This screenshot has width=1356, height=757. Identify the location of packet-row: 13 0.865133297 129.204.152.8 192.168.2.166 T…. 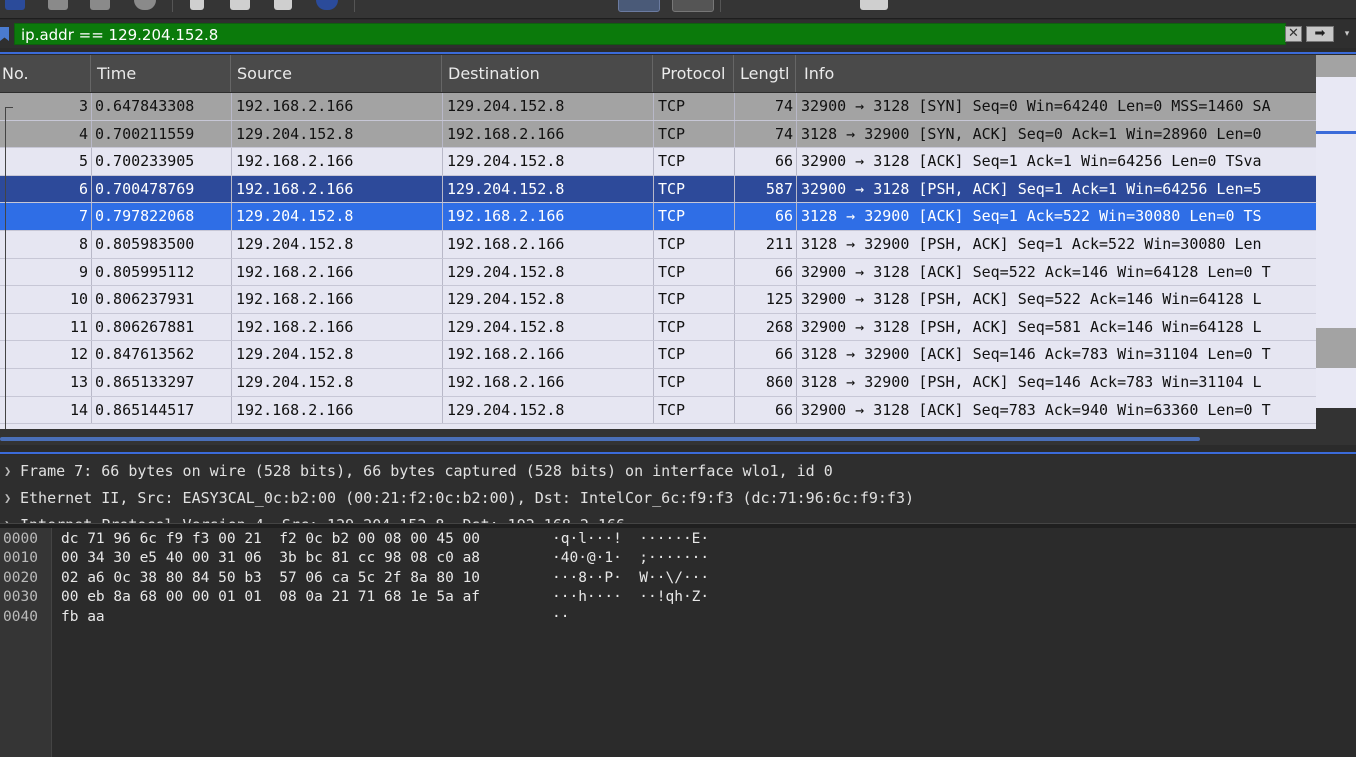
(658, 383).